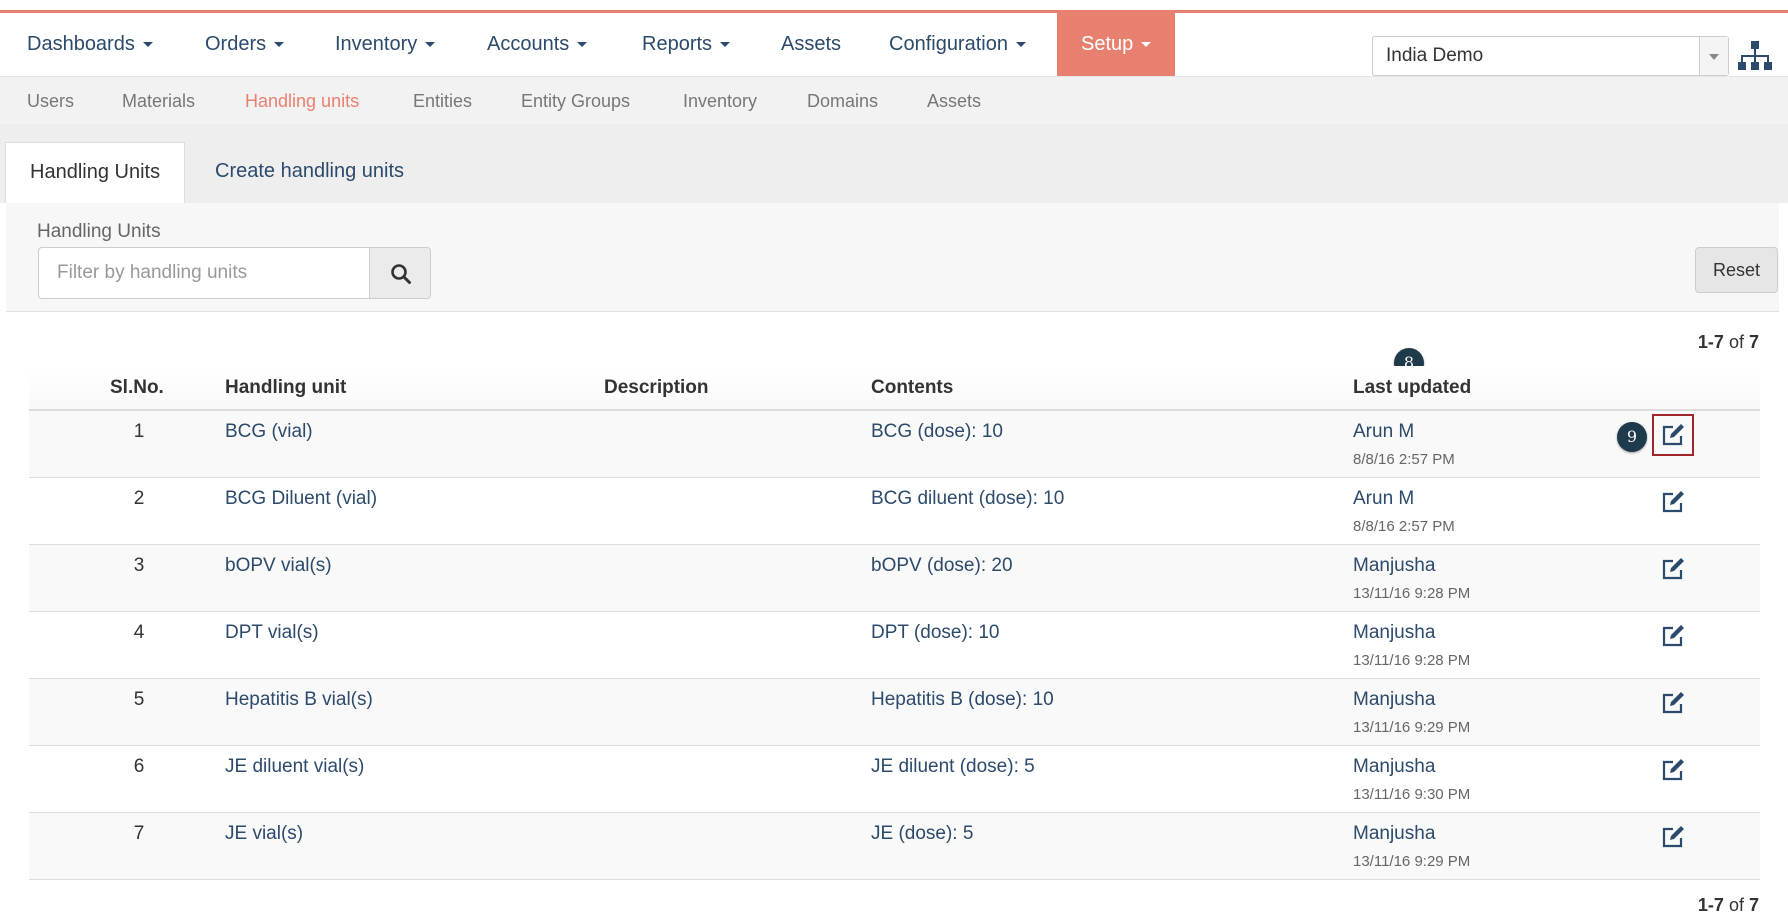 This screenshot has height=922, width=1788. Describe the element at coordinates (139, 766) in the screenshot. I see `cell-sl-no: 6` at that location.